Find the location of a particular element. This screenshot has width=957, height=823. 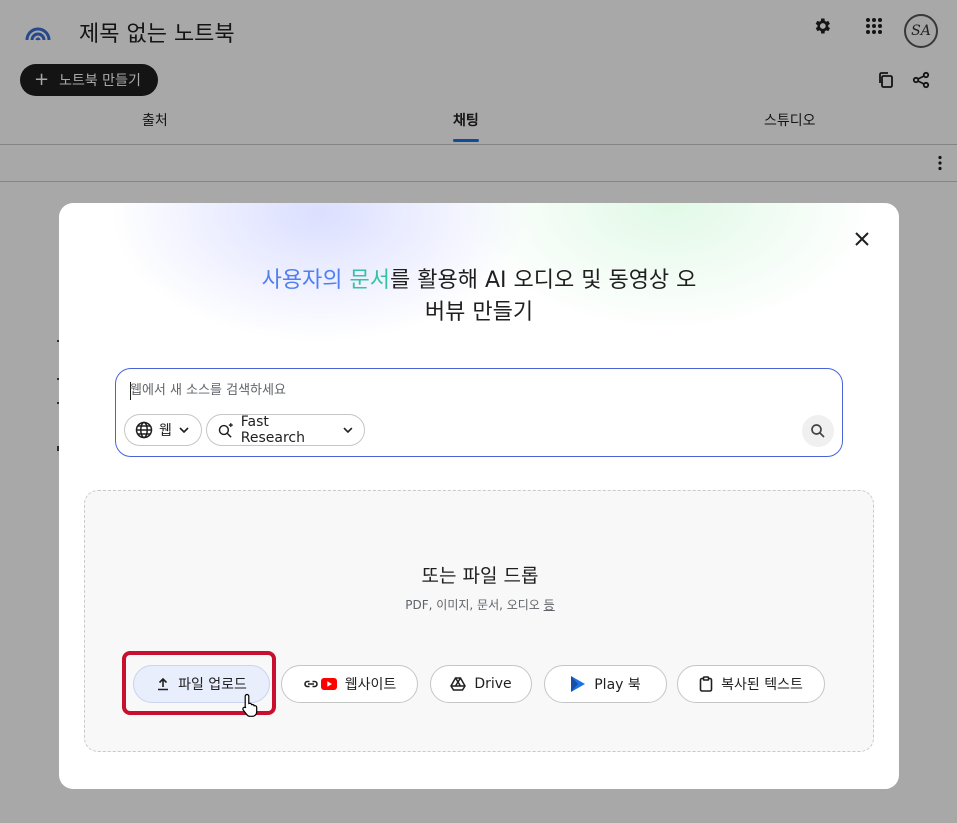

pointer-cursor-icon is located at coordinates (250, 705).